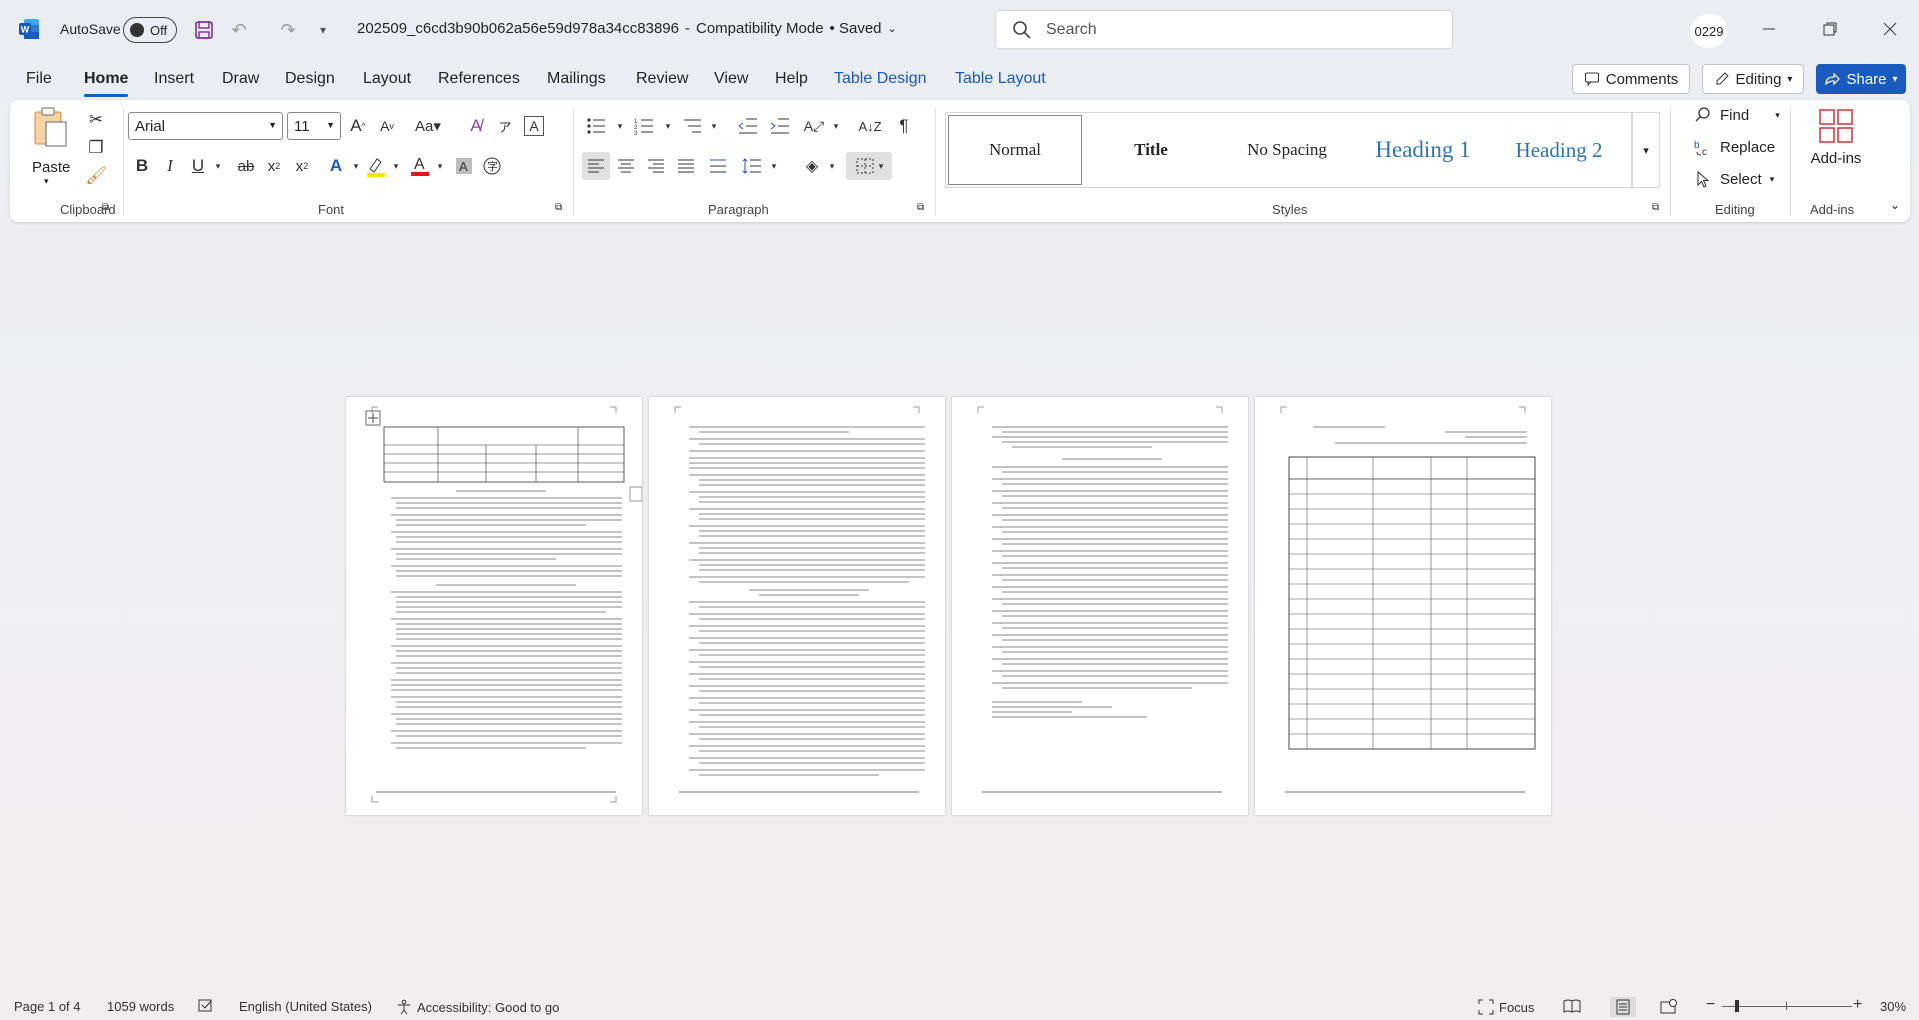 The image size is (1919, 1020). I want to click on restore-icon, so click(1830, 29).